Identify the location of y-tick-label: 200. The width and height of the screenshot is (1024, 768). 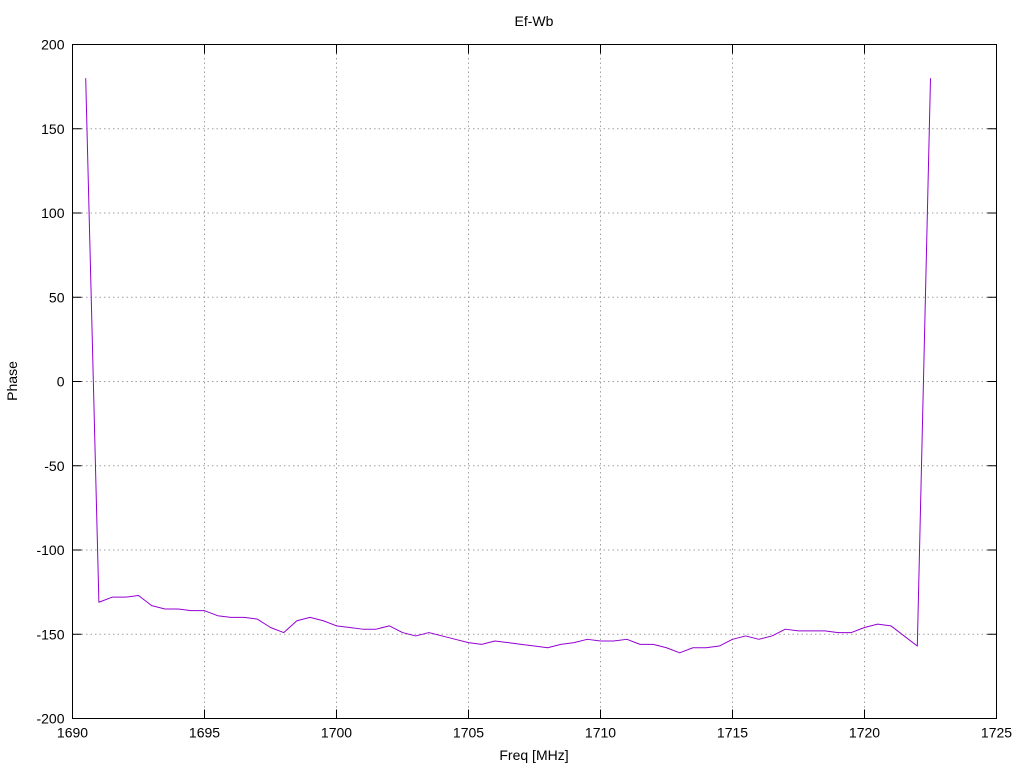
(53, 45).